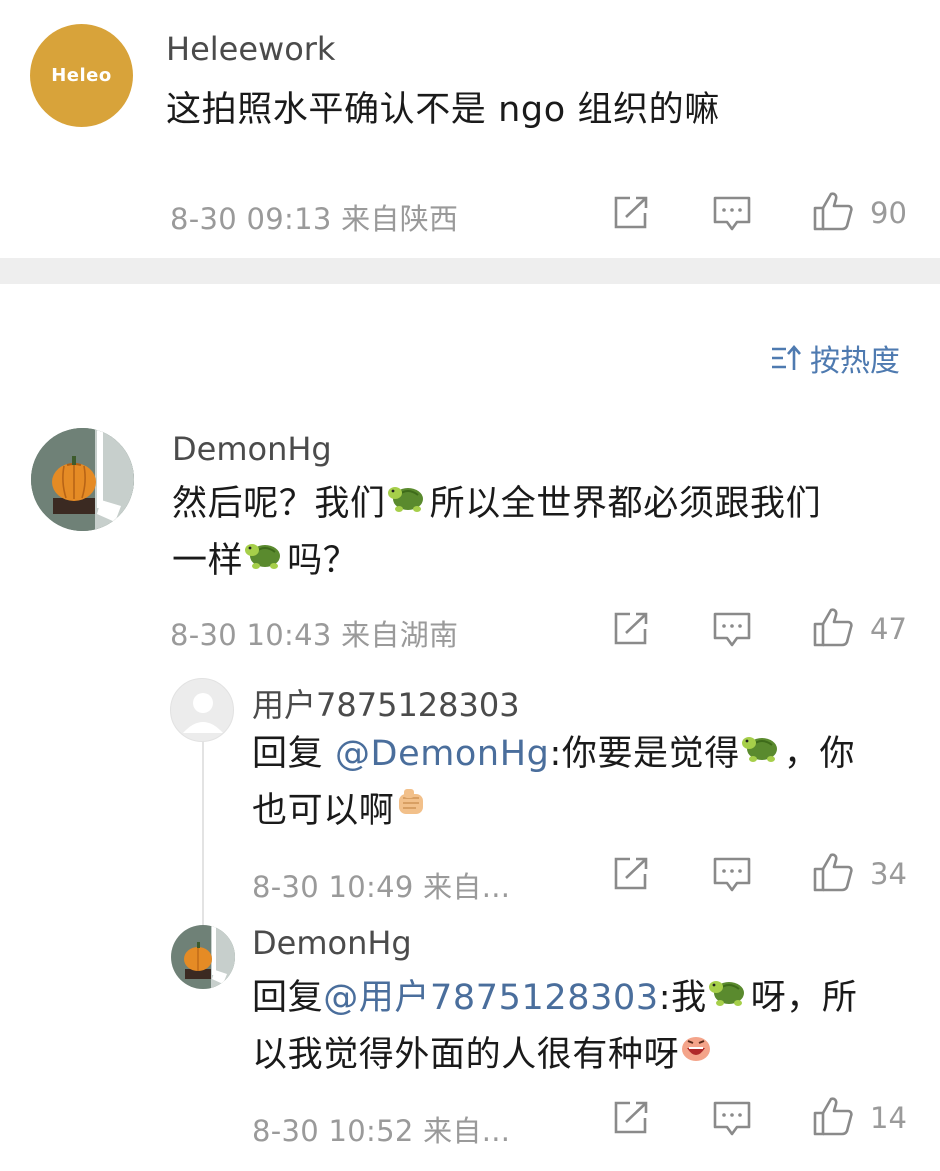 Image resolution: width=940 pixels, height=1171 pixels. I want to click on sort-label: 按热度, so click(855, 361).